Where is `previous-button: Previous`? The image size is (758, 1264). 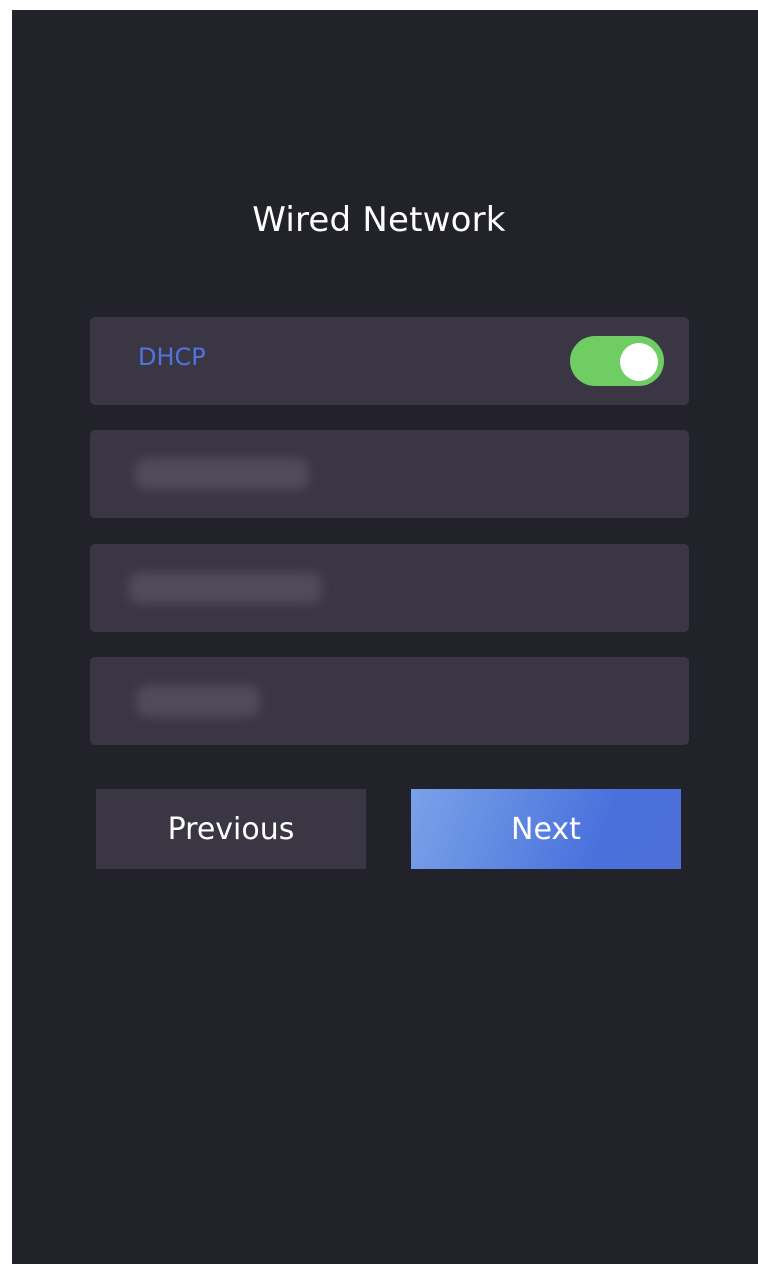
previous-button: Previous is located at coordinates (231, 829).